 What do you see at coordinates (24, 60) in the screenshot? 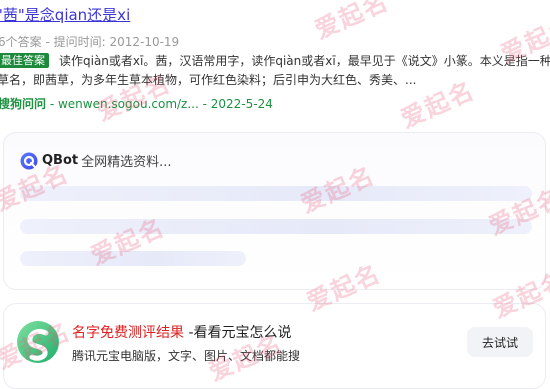
I see `best-answer-badge: 最佳答案` at bounding box center [24, 60].